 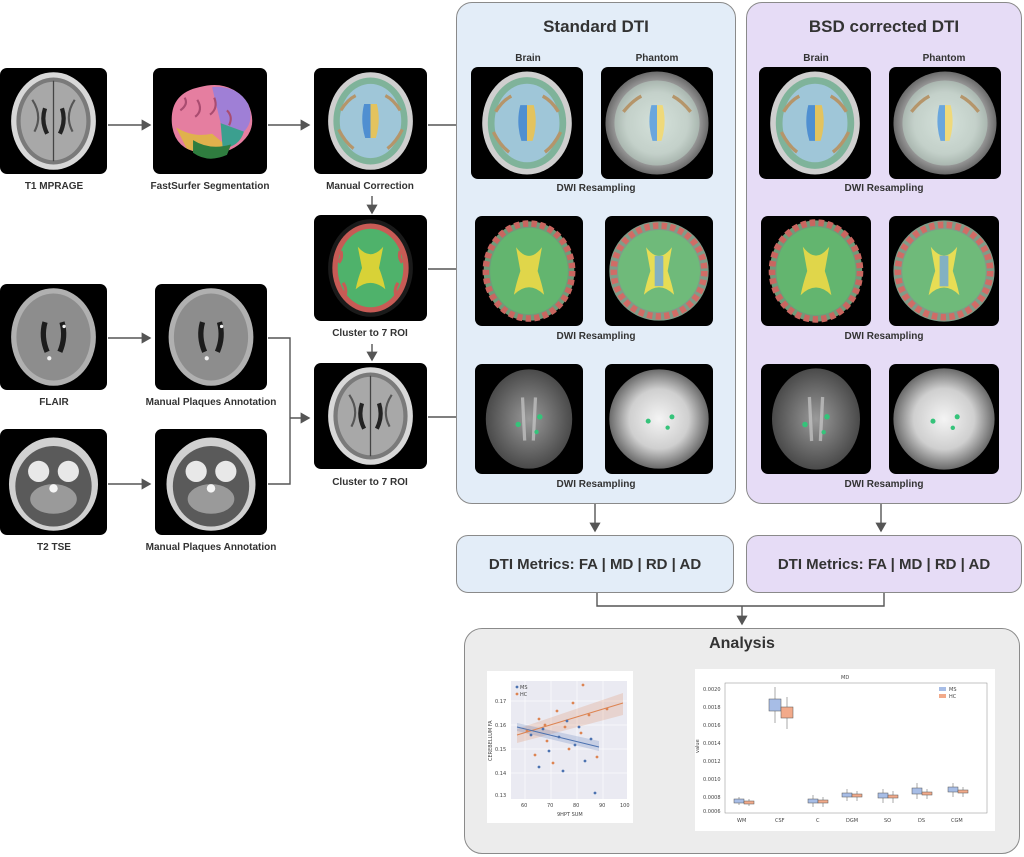 What do you see at coordinates (712, 762) in the screenshot?
I see `box-ytick-4: 0.0012` at bounding box center [712, 762].